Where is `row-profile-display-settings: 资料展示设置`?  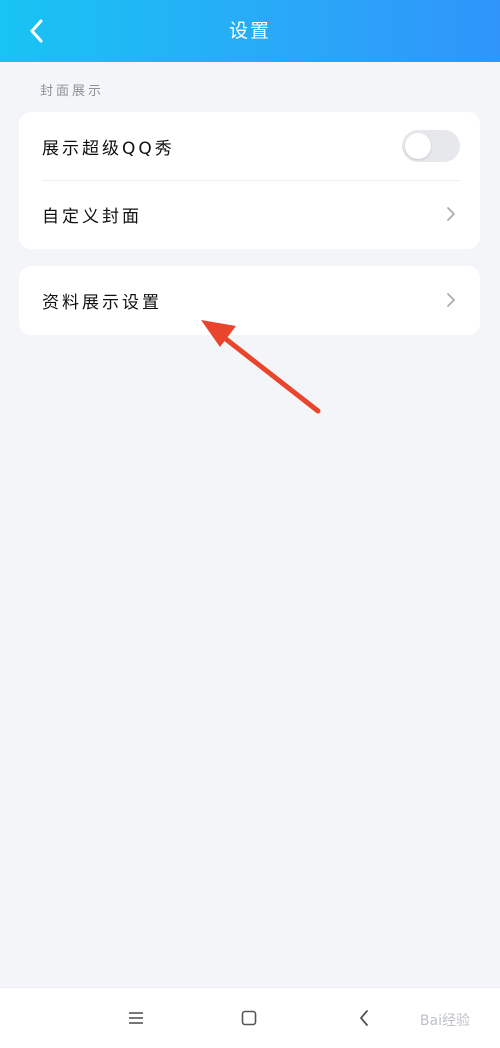
row-profile-display-settings: 资料展示设置 is located at coordinates (249, 300).